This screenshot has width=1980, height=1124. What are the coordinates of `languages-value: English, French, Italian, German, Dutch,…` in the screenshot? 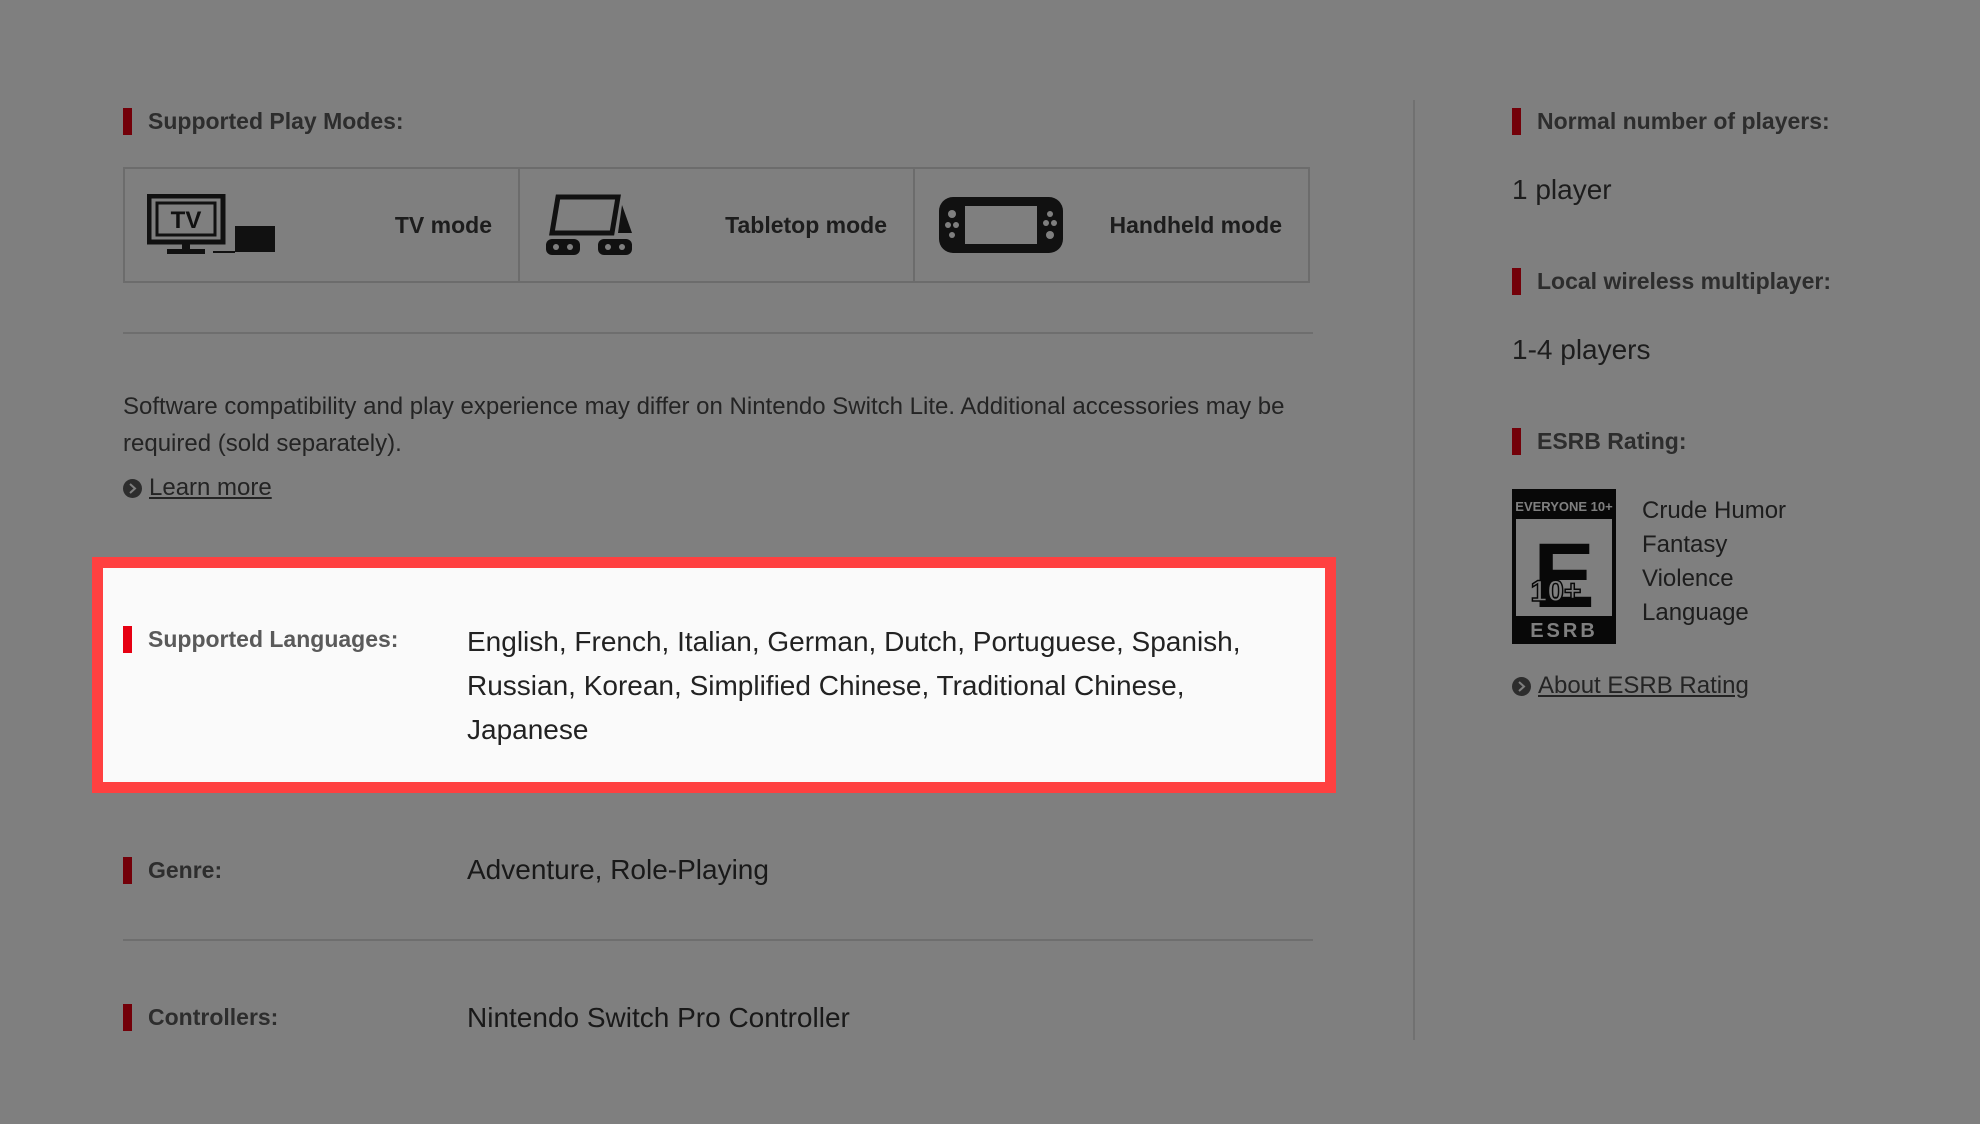 It's located at (854, 685).